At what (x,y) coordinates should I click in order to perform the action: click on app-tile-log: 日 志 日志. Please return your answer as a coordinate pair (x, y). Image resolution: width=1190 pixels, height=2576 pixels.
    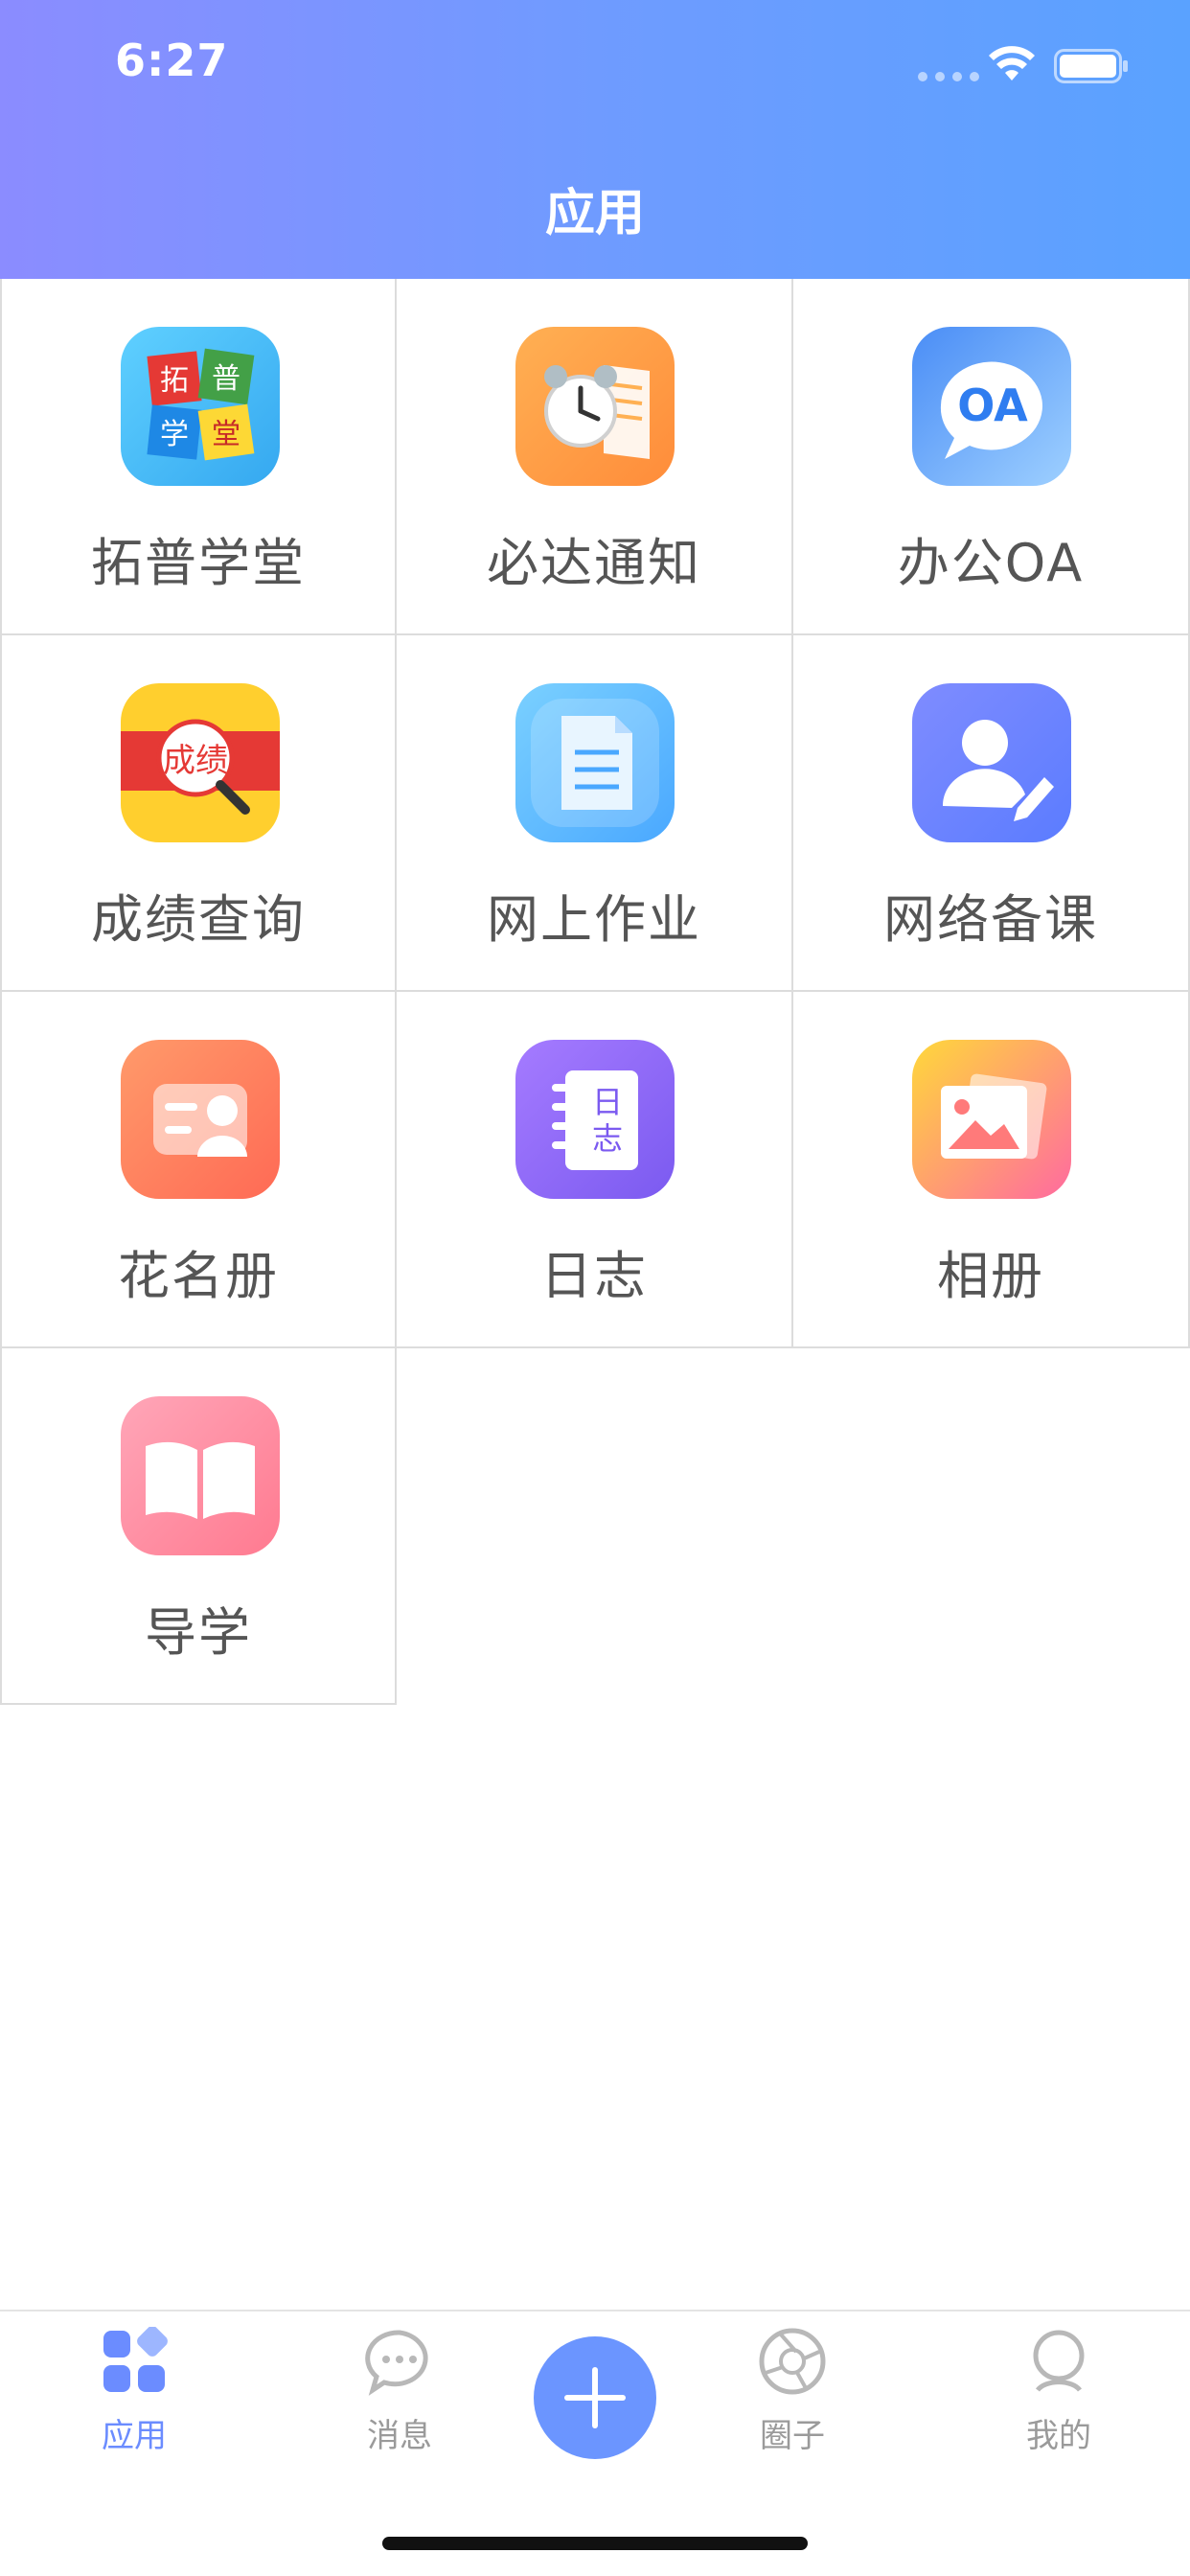
    Looking at the image, I should click on (595, 1170).